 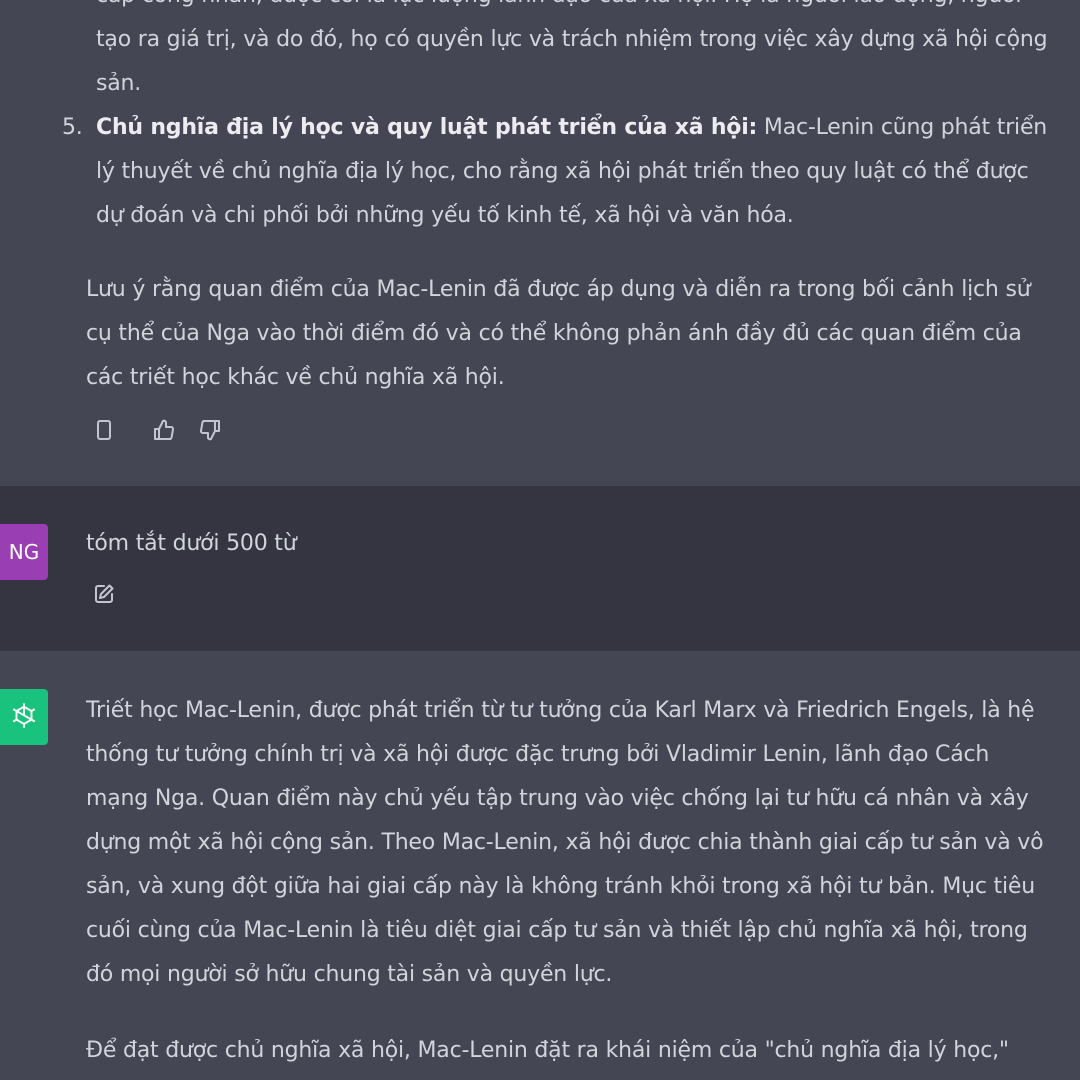 What do you see at coordinates (72, 127) in the screenshot?
I see `list-item-number: 5.` at bounding box center [72, 127].